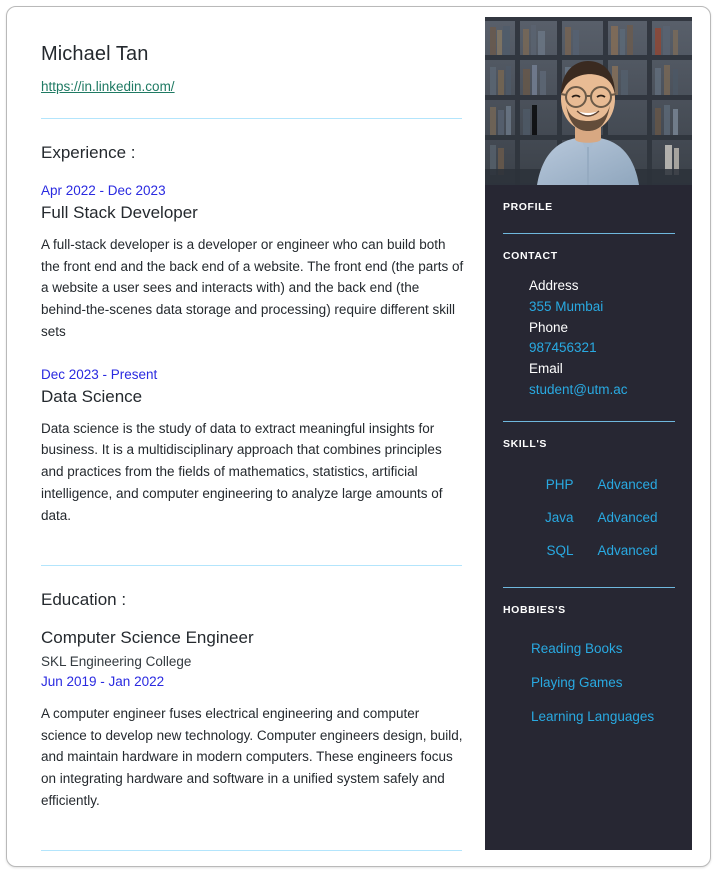  What do you see at coordinates (560, 550) in the screenshot?
I see `skill-name-sql: SQL` at bounding box center [560, 550].